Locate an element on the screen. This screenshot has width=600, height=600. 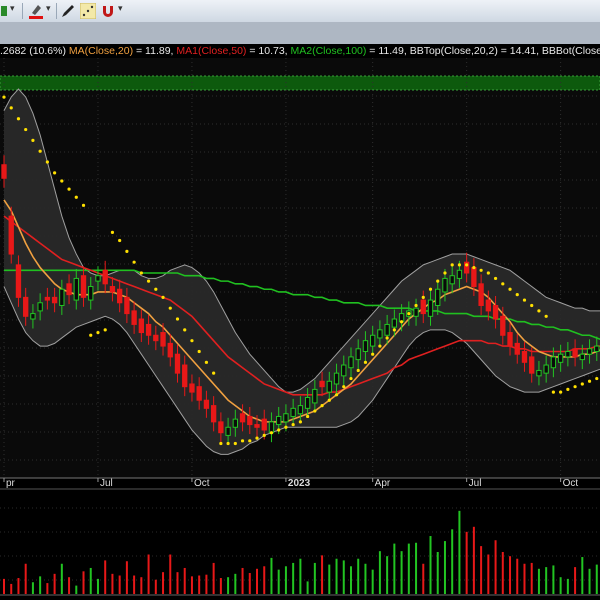
x-tick-label: Oct is located at coordinates (202, 483).